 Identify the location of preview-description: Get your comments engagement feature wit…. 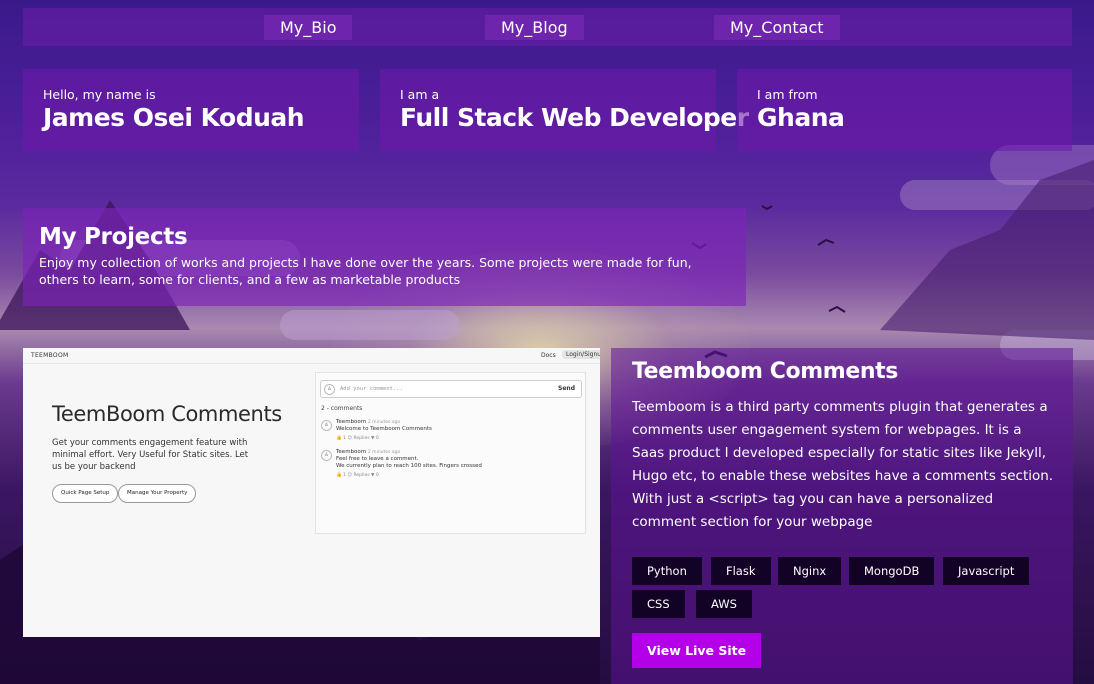
(150, 455).